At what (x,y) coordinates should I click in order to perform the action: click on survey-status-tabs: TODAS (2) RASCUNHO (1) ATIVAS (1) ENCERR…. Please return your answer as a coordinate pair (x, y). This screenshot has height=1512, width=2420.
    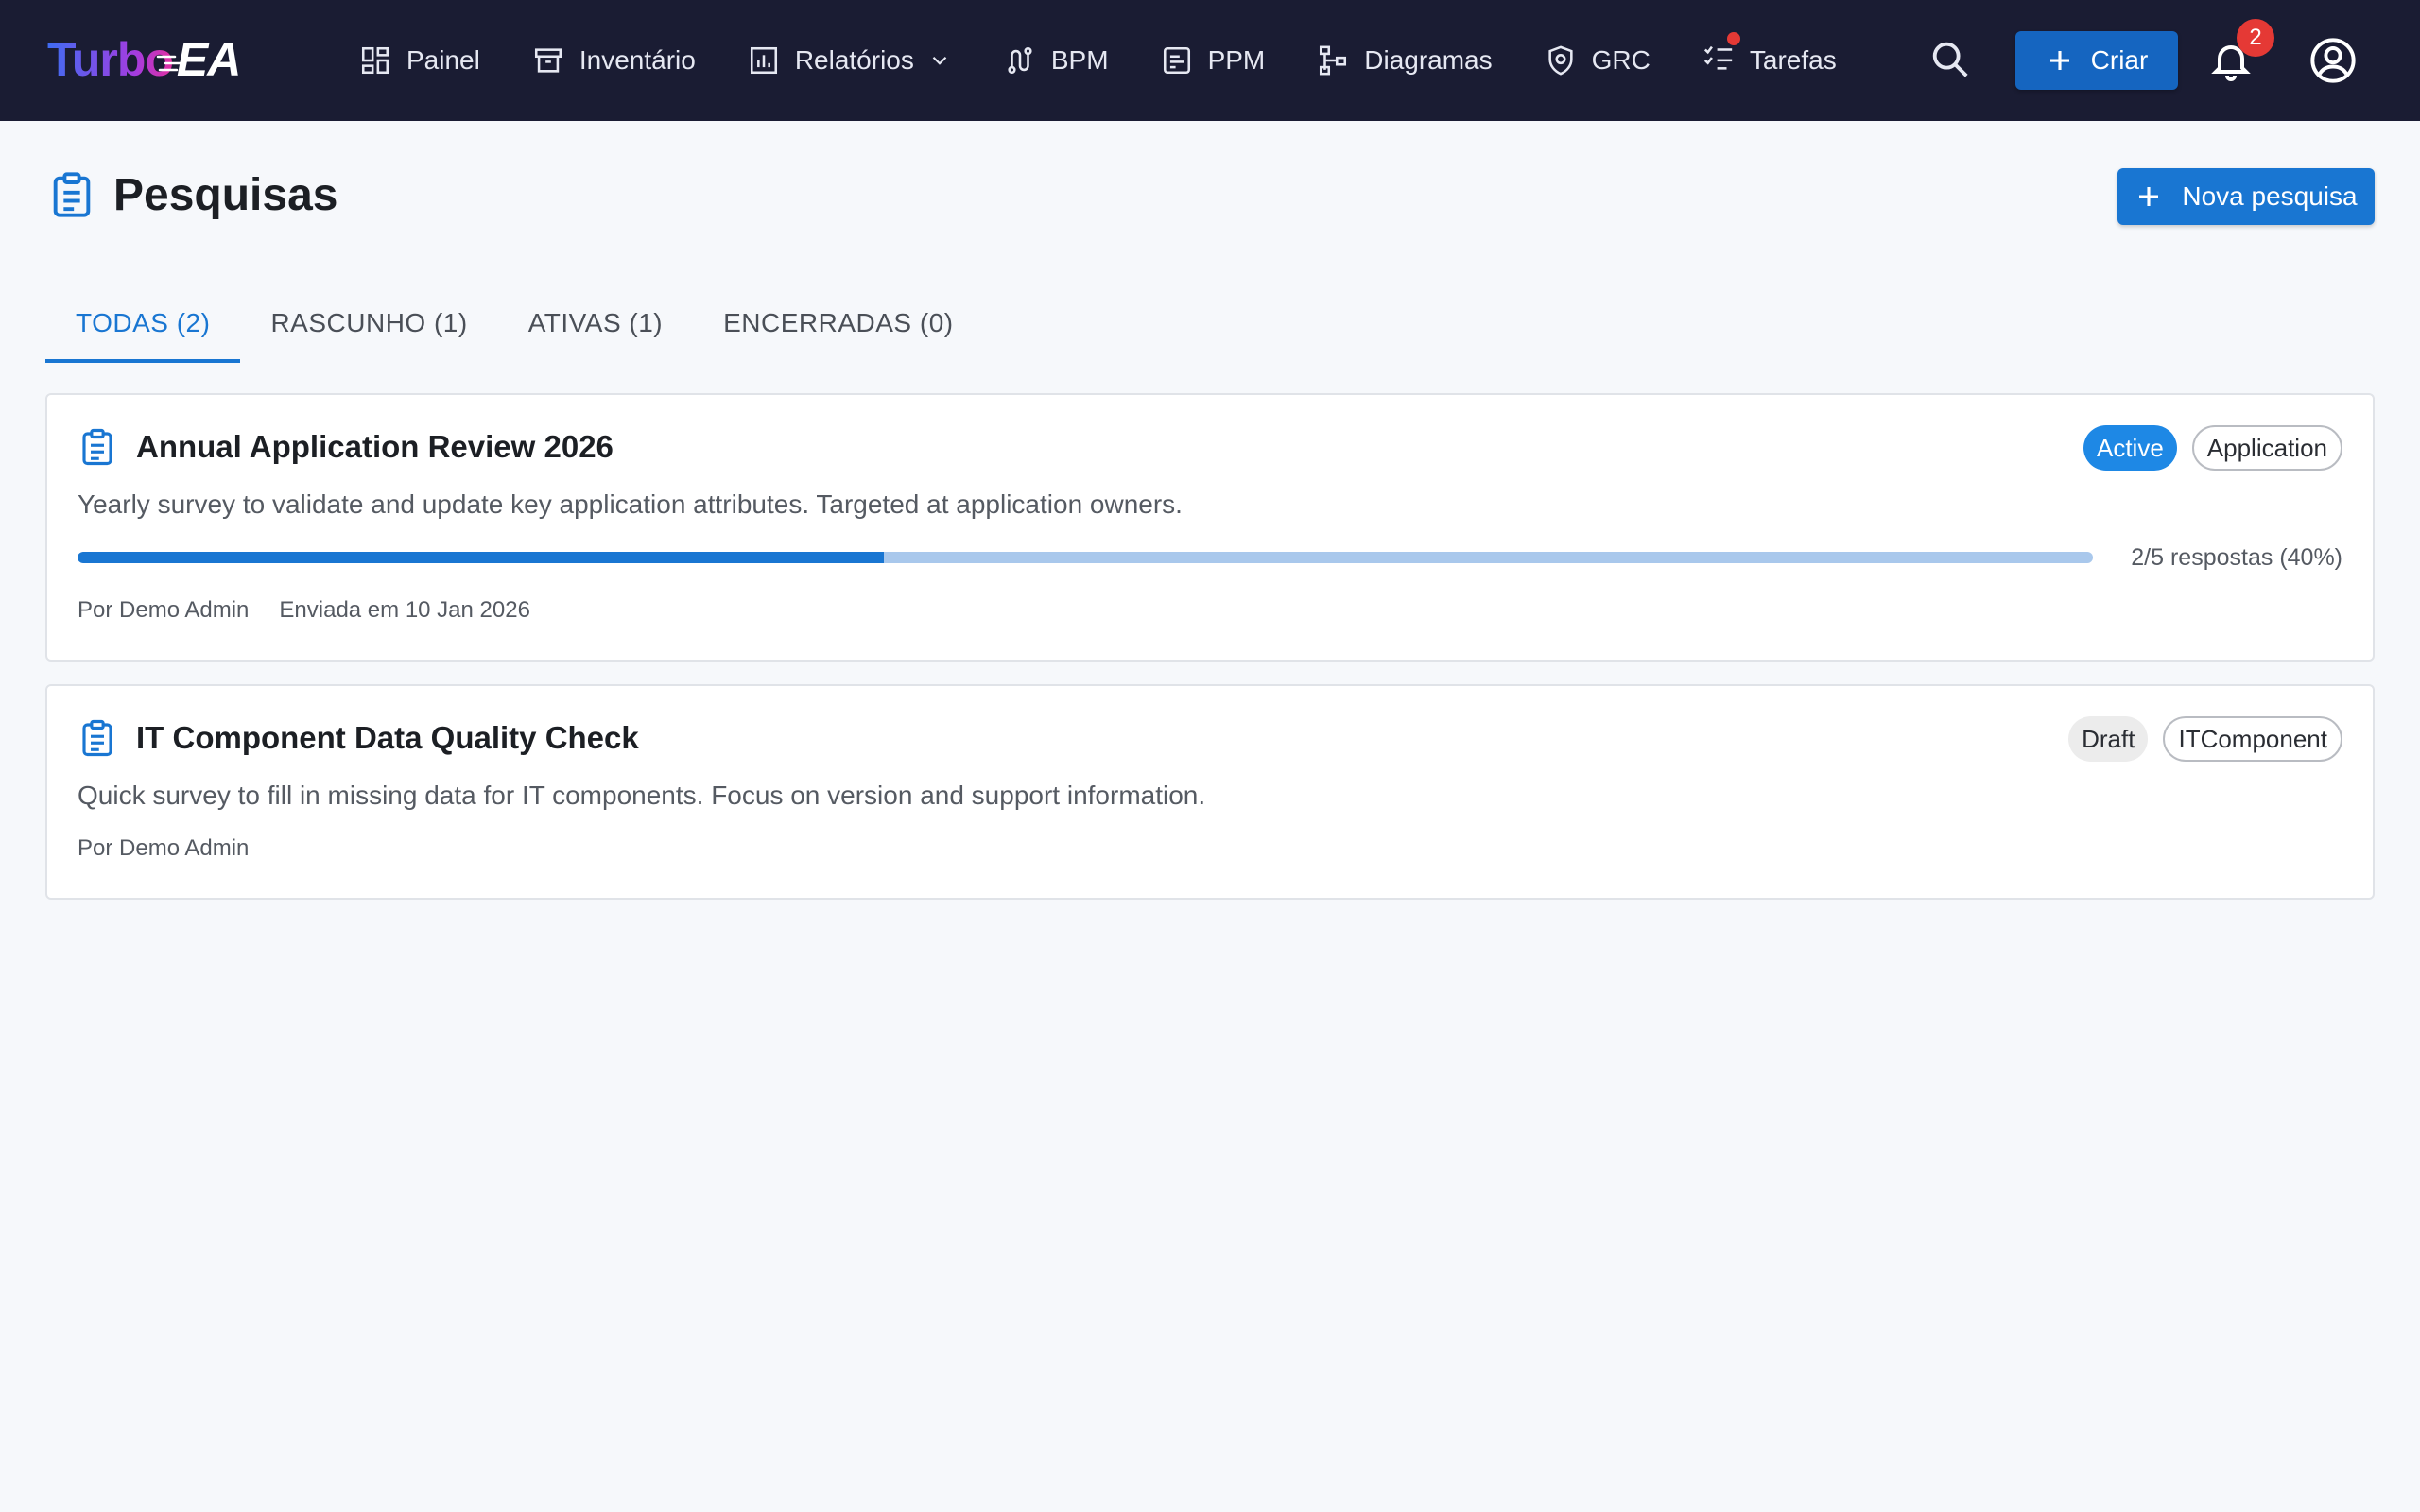
    Looking at the image, I should click on (514, 323).